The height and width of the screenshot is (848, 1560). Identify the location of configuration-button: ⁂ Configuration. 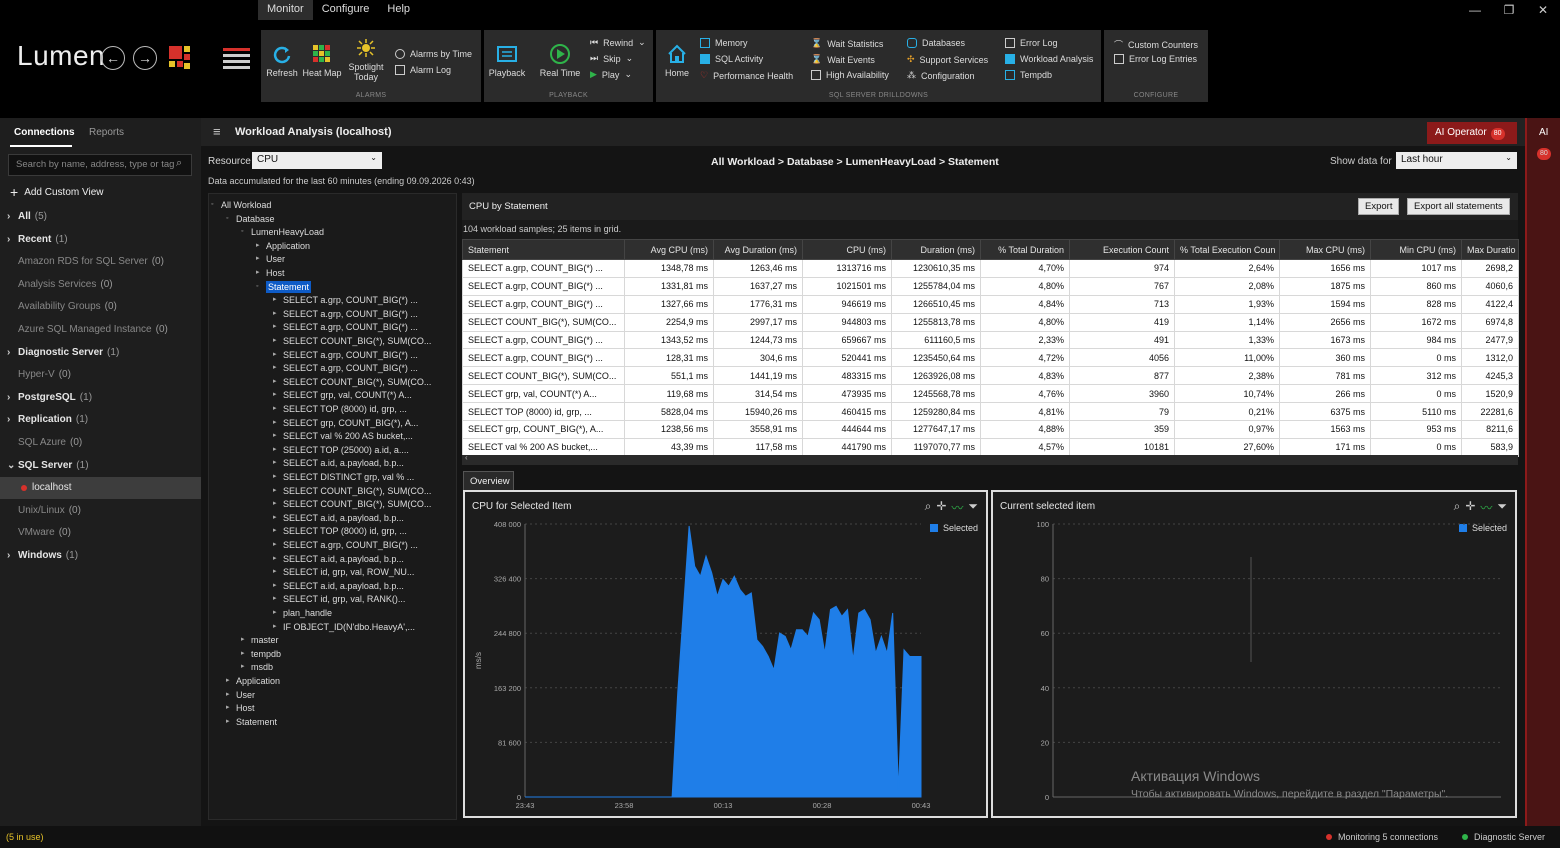
(941, 75).